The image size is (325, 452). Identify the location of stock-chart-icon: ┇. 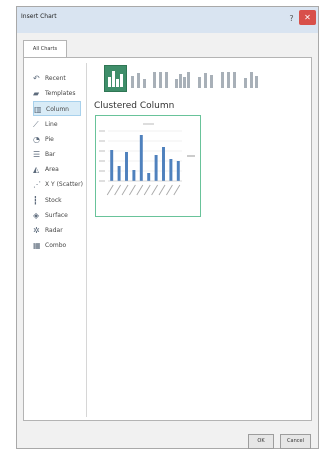
(35, 200).